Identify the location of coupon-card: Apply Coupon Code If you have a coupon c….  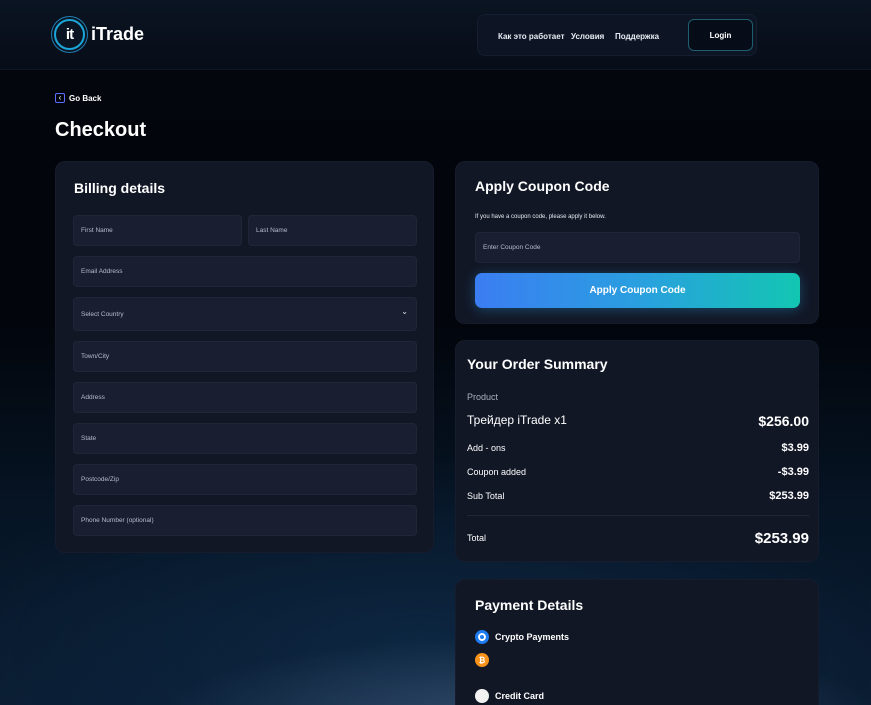
(637, 242).